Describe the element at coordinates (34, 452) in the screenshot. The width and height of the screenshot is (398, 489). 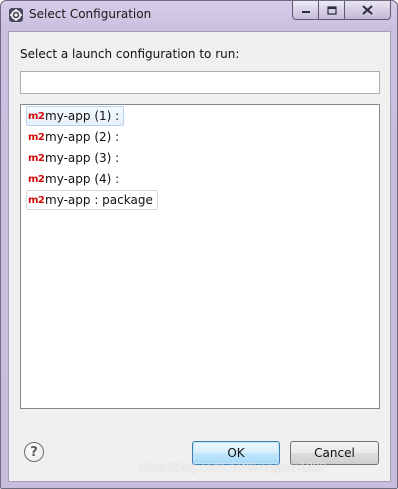
I see `help-icon: ?` at that location.